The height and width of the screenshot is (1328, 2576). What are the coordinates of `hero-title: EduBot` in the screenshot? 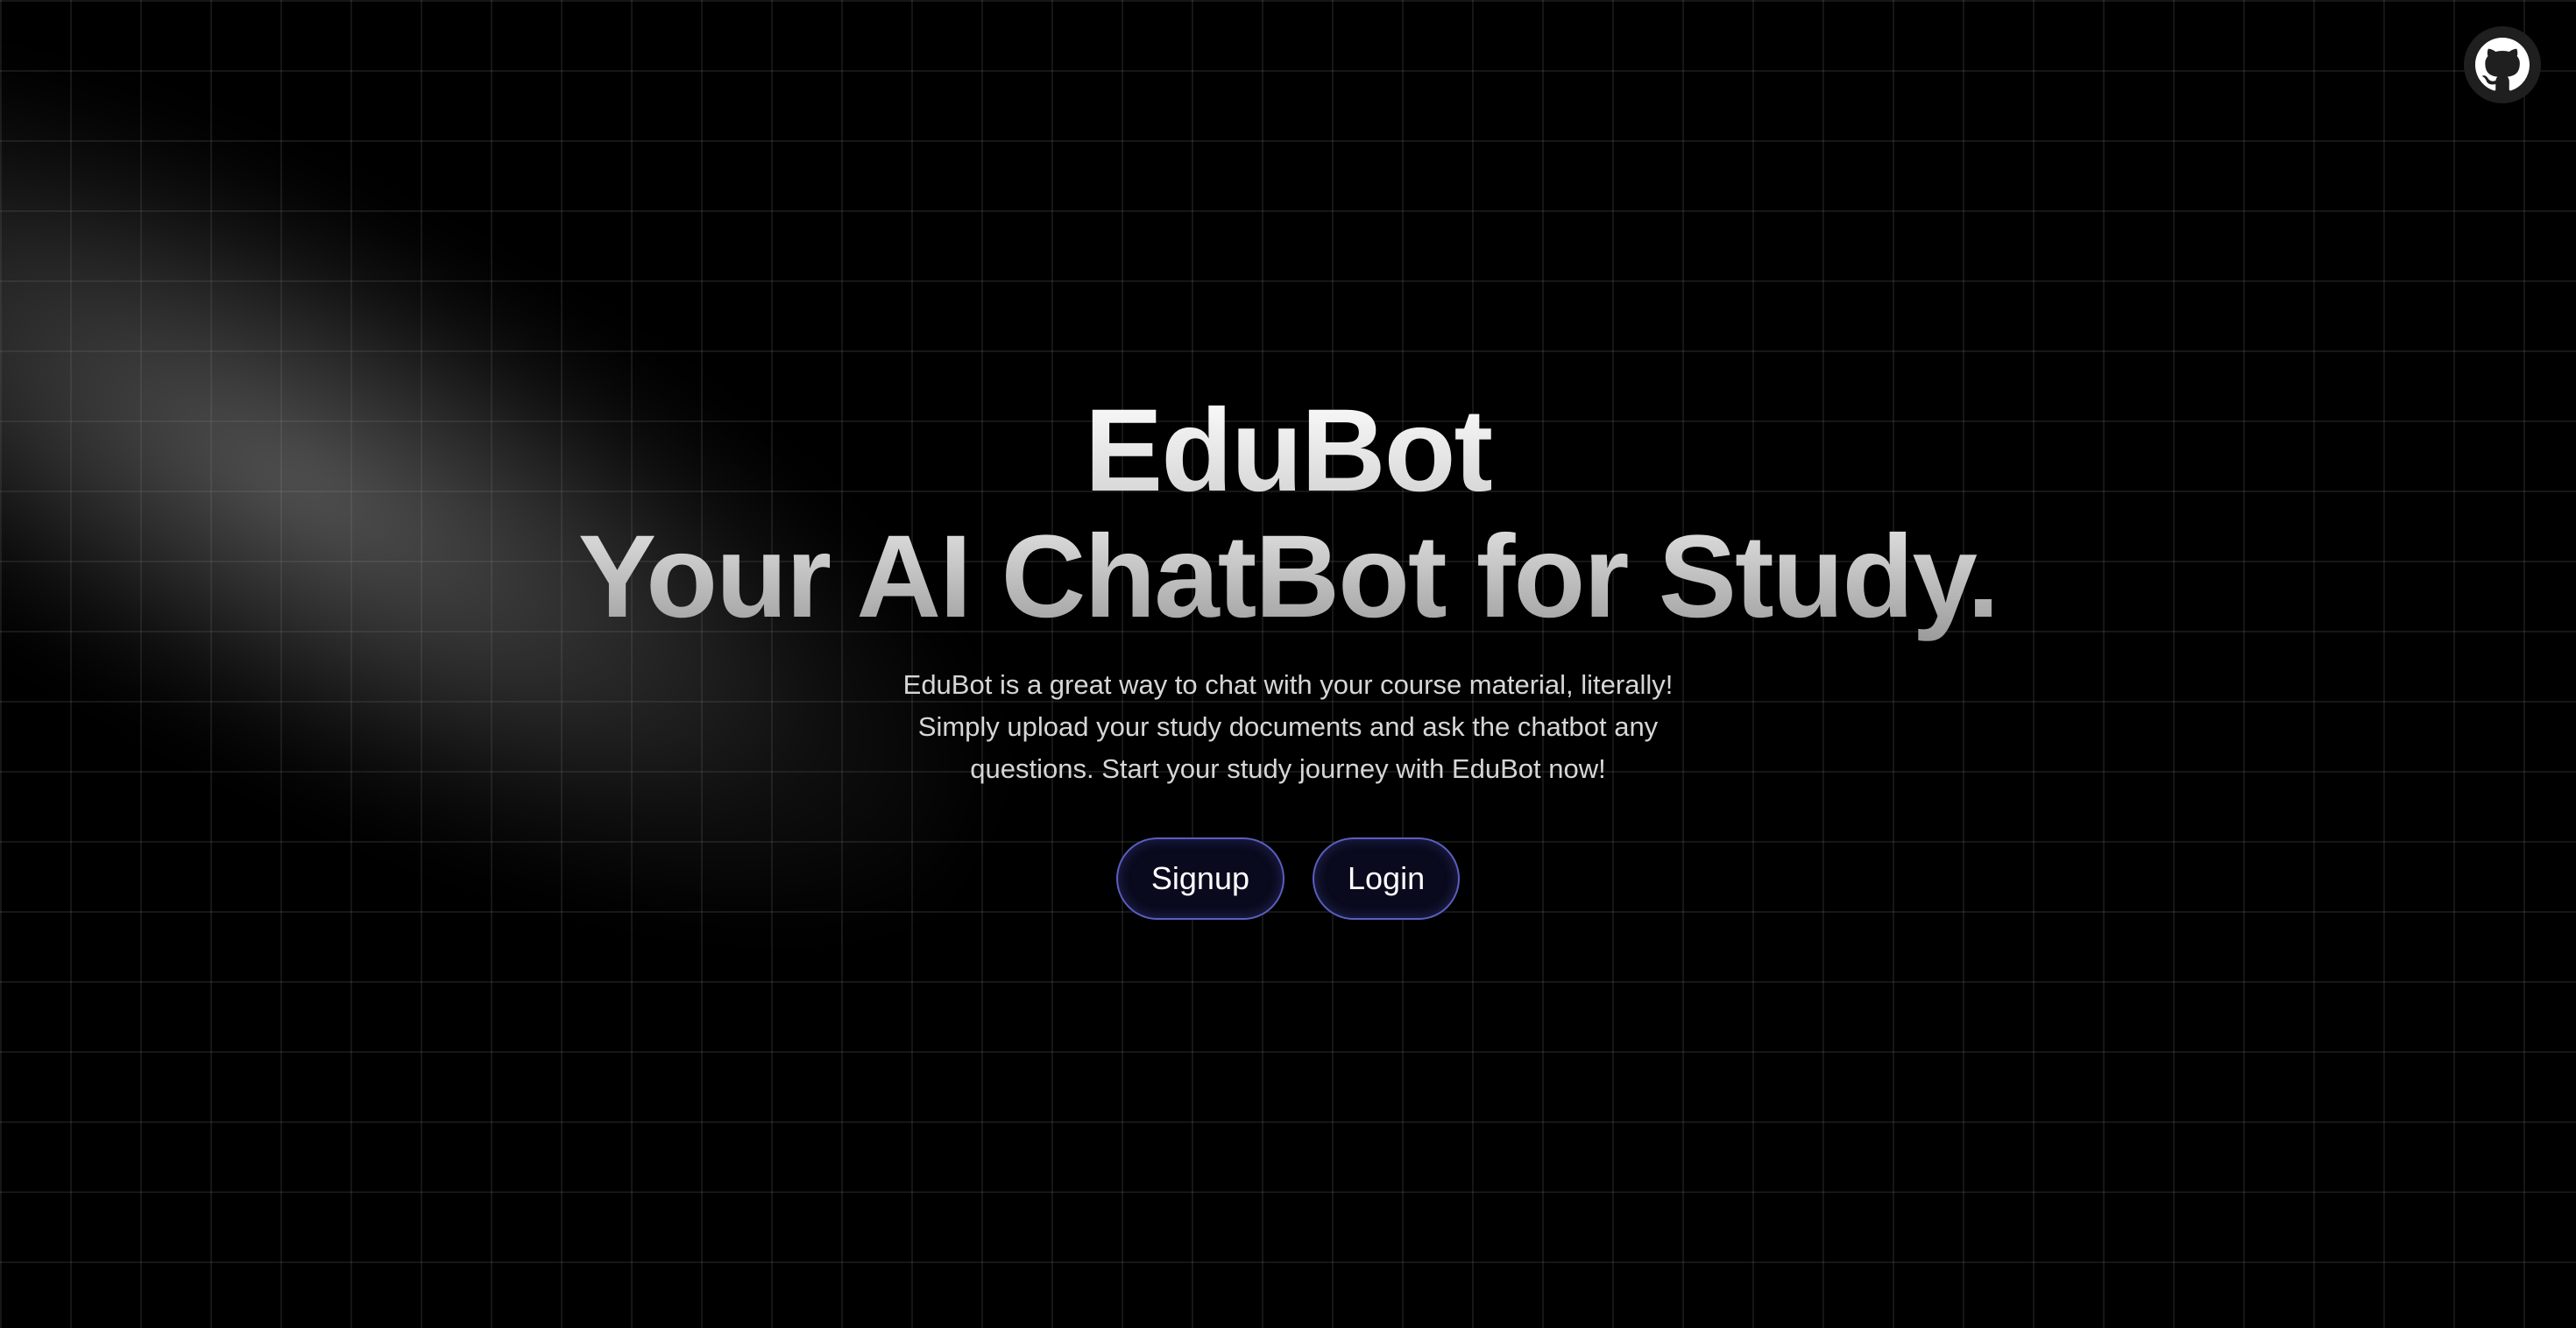 It's located at (1288, 450).